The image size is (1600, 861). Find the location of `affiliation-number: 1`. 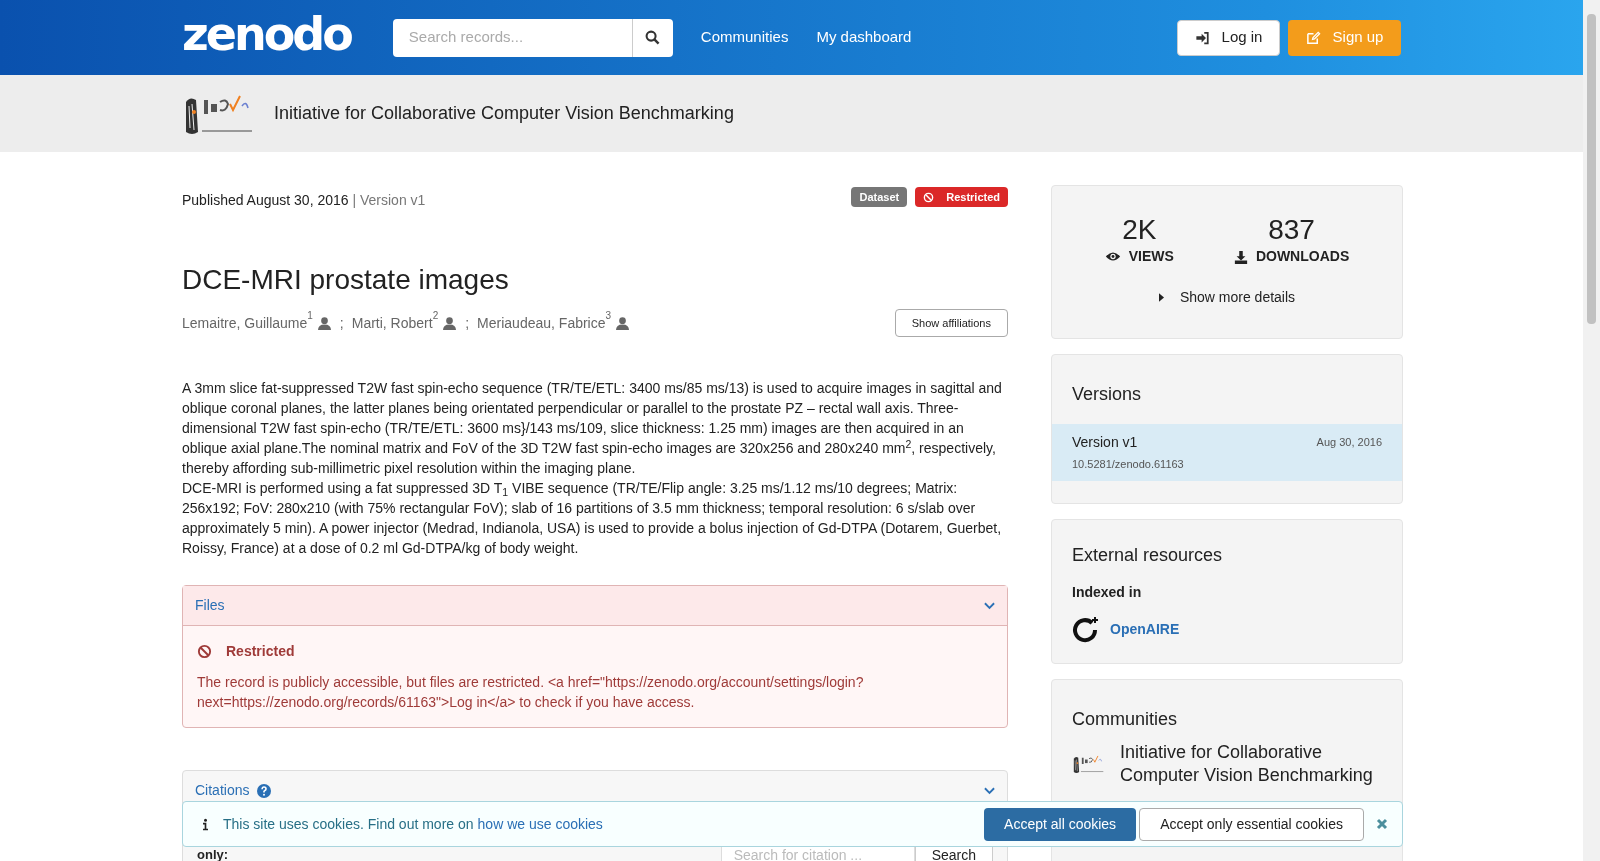

affiliation-number: 1 is located at coordinates (310, 315).